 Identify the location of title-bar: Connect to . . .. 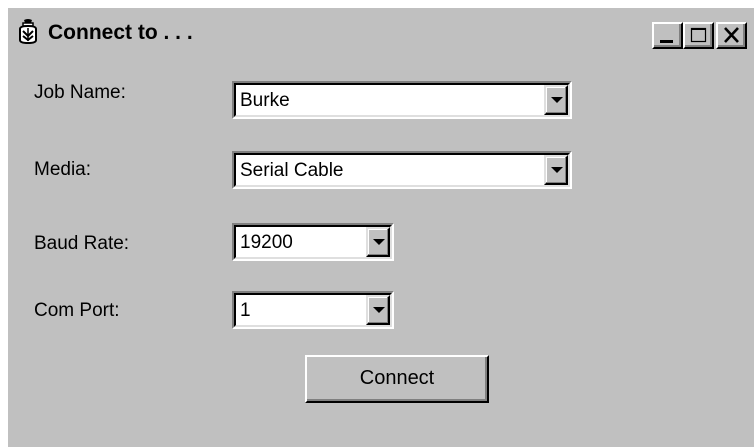
(381, 30).